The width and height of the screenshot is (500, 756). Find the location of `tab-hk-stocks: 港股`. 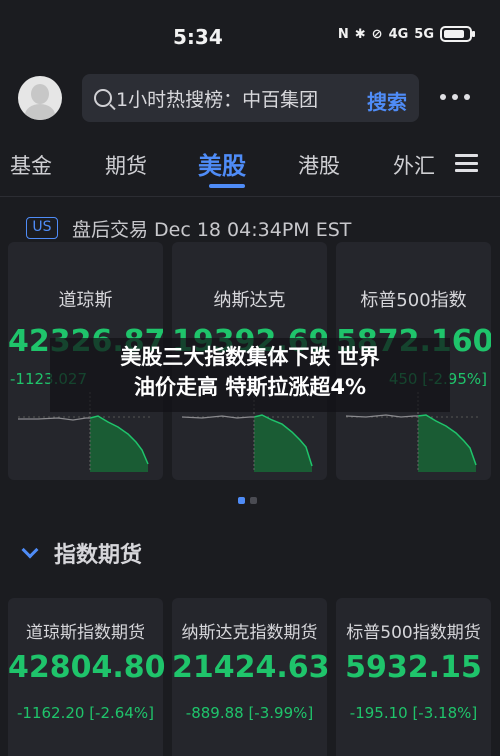

tab-hk-stocks: 港股 is located at coordinates (319, 165).